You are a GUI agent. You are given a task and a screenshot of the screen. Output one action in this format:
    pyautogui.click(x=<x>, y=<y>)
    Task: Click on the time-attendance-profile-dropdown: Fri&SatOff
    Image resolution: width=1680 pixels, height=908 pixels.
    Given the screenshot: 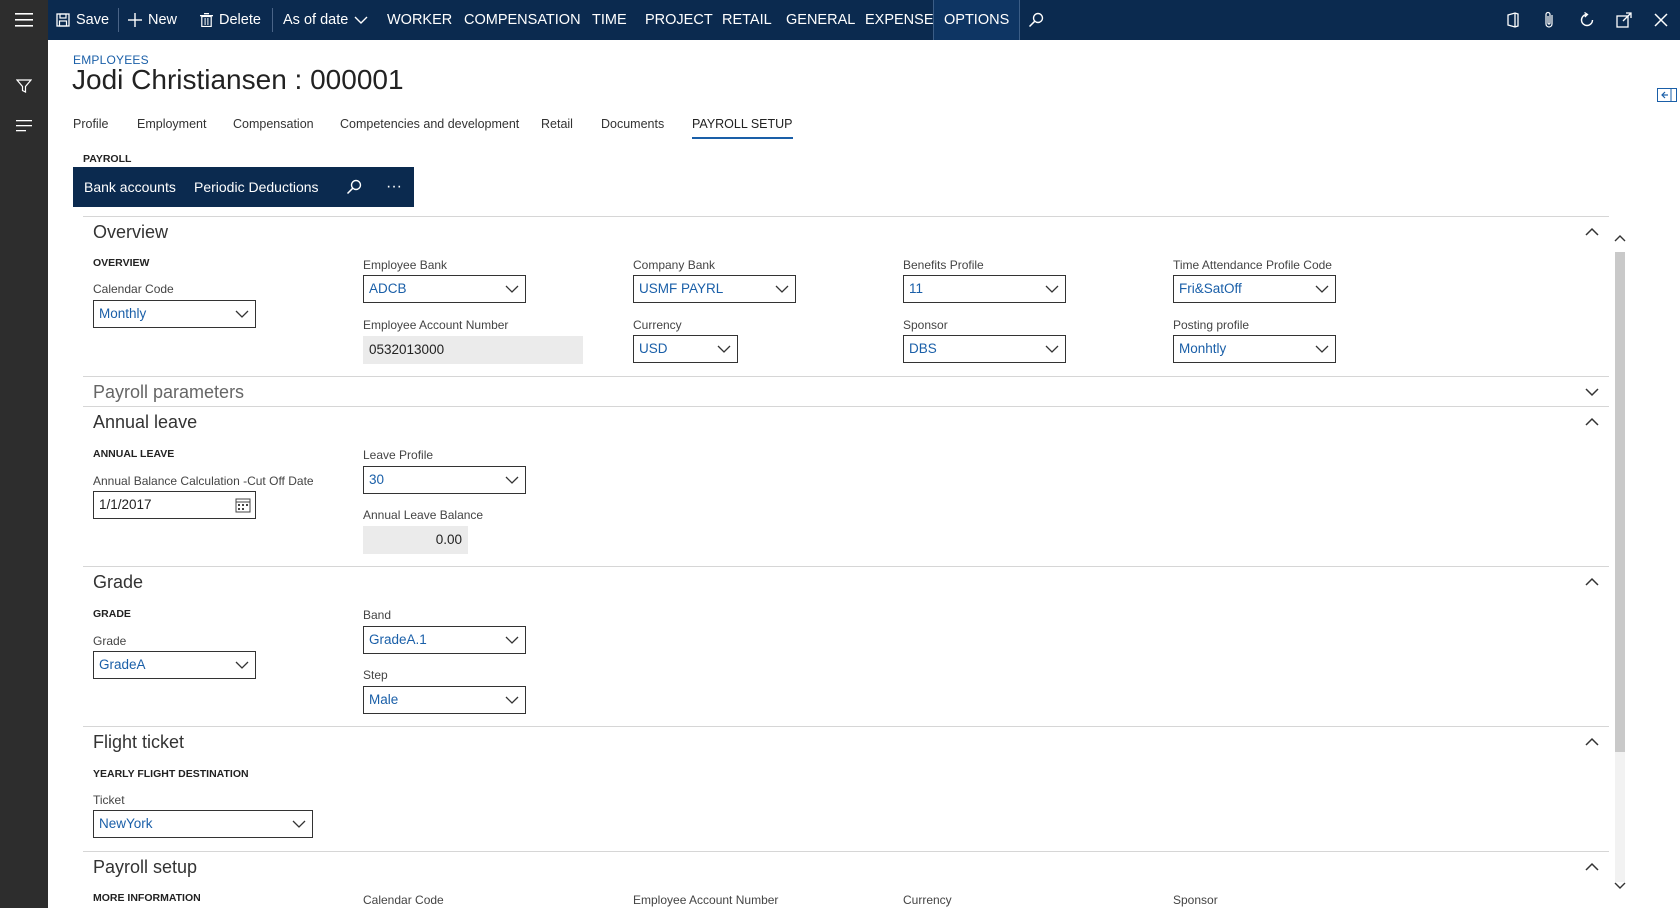 What is the action you would take?
    pyautogui.click(x=1254, y=289)
    